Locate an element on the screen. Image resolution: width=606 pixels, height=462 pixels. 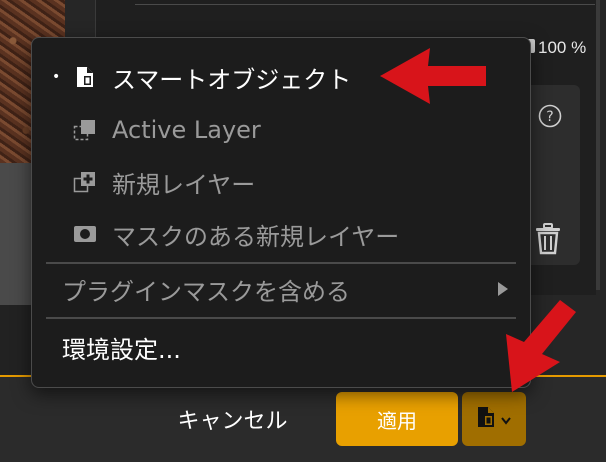
menu-item-include-plugin-mask: プラグインマスクを含める is located at coordinates (281, 289).